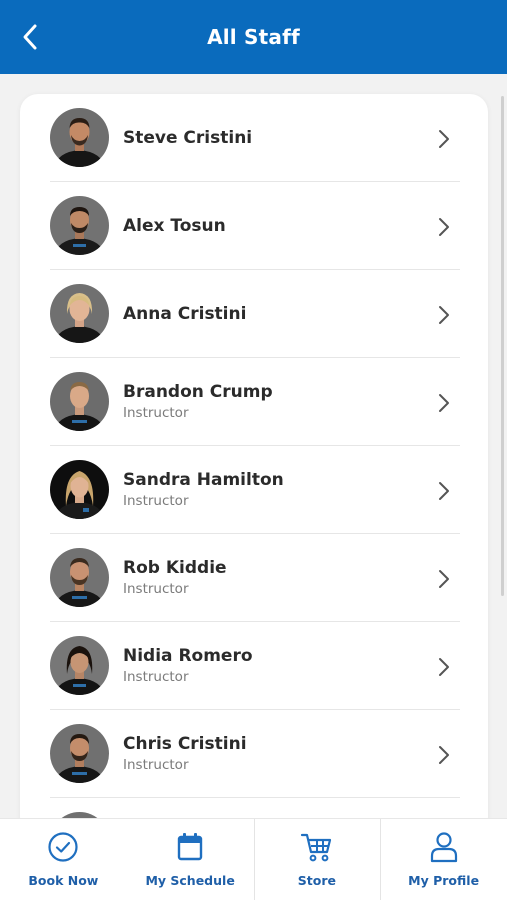  I want to click on staff-name: Alex Tosun, so click(174, 226).